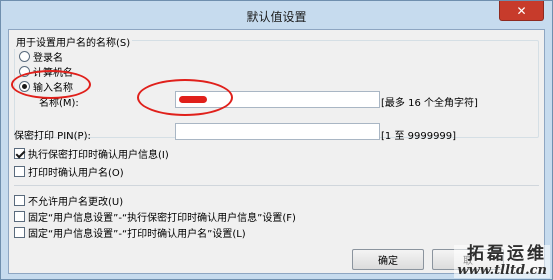 The height and width of the screenshot is (280, 553). I want to click on check-label-disallow-username-change: 不允许用户名更改(U), so click(76, 202).